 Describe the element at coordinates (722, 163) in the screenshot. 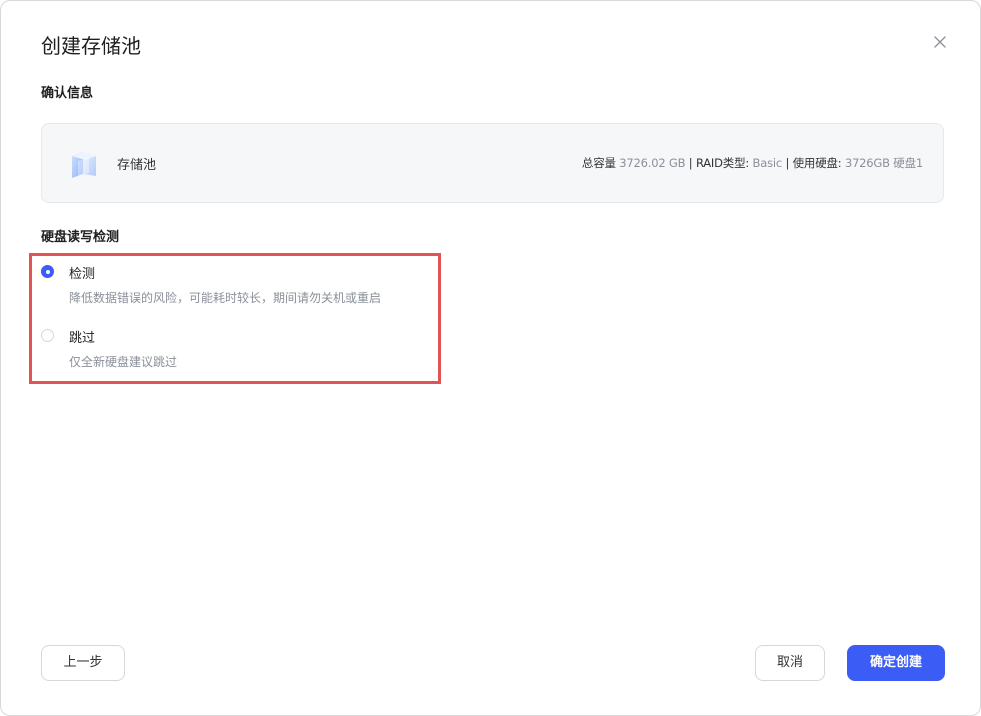

I see `raid-label: RAID类型:` at that location.